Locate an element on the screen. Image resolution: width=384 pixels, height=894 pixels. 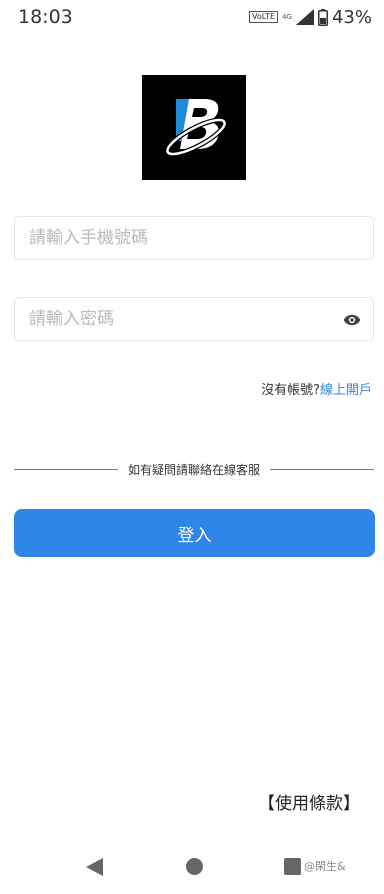
register-link: 線上開戶 is located at coordinates (346, 390).